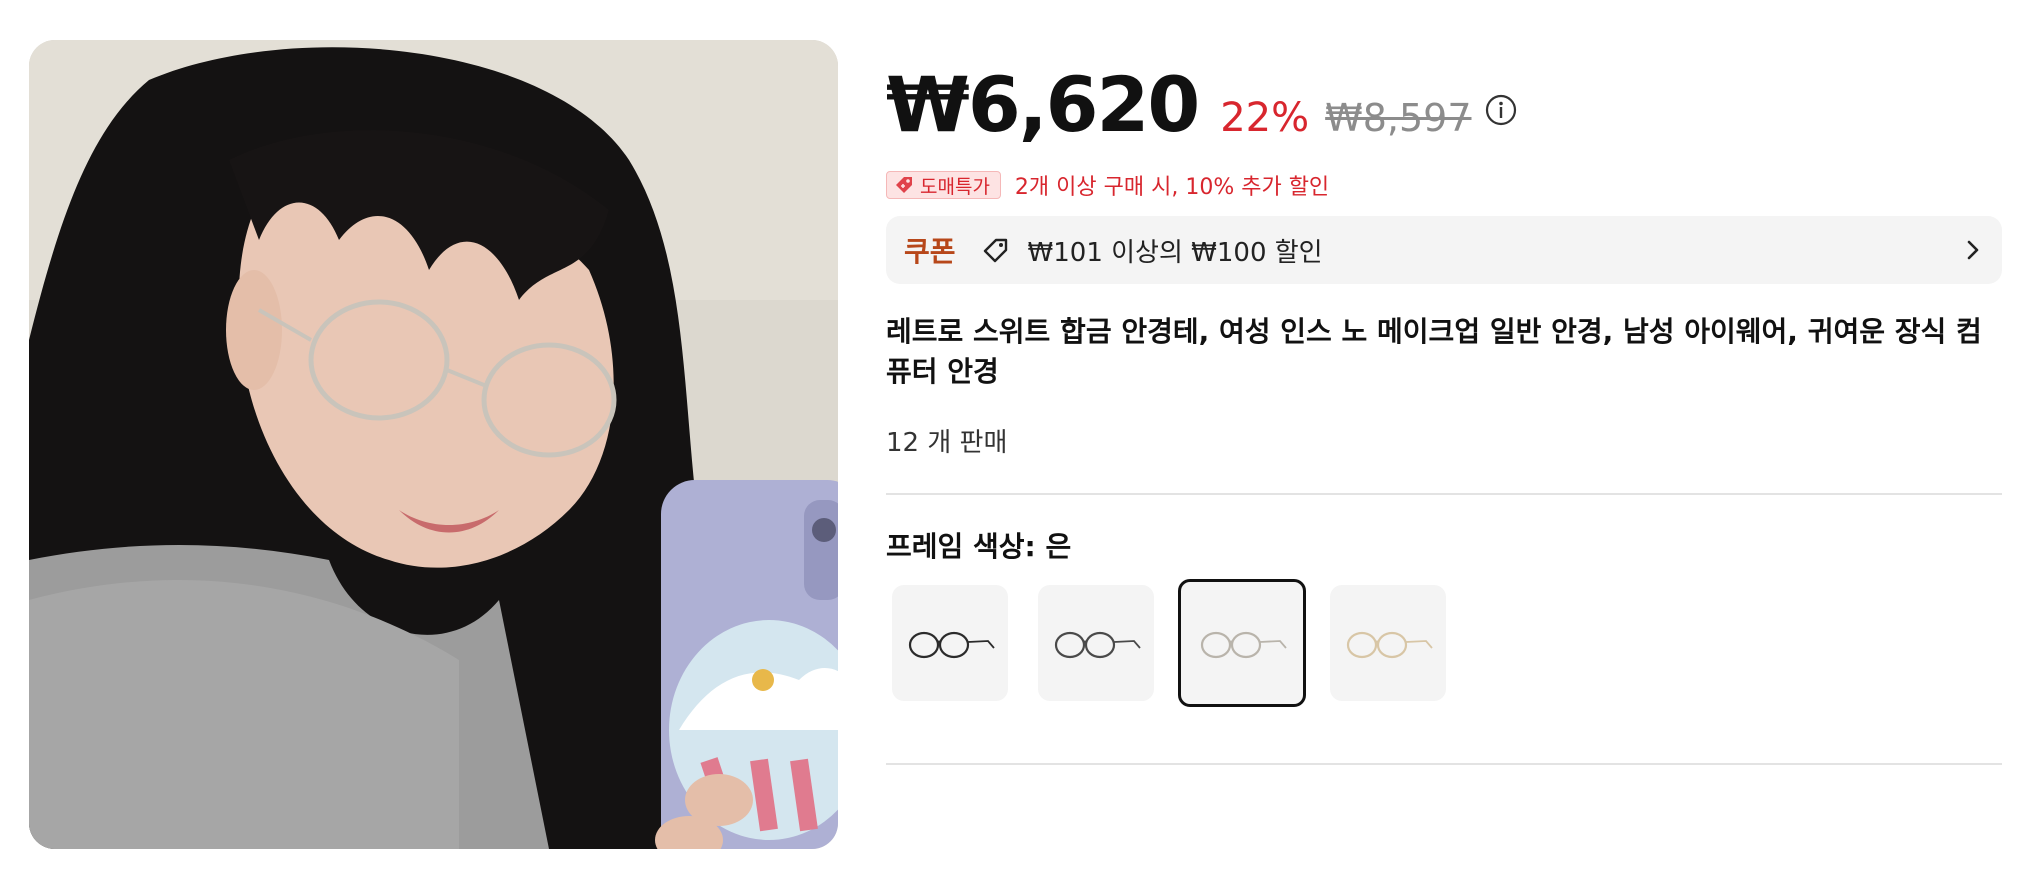 Image resolution: width=2034 pixels, height=886 pixels. I want to click on wholesale-badge-label: 도매특가, so click(955, 186).